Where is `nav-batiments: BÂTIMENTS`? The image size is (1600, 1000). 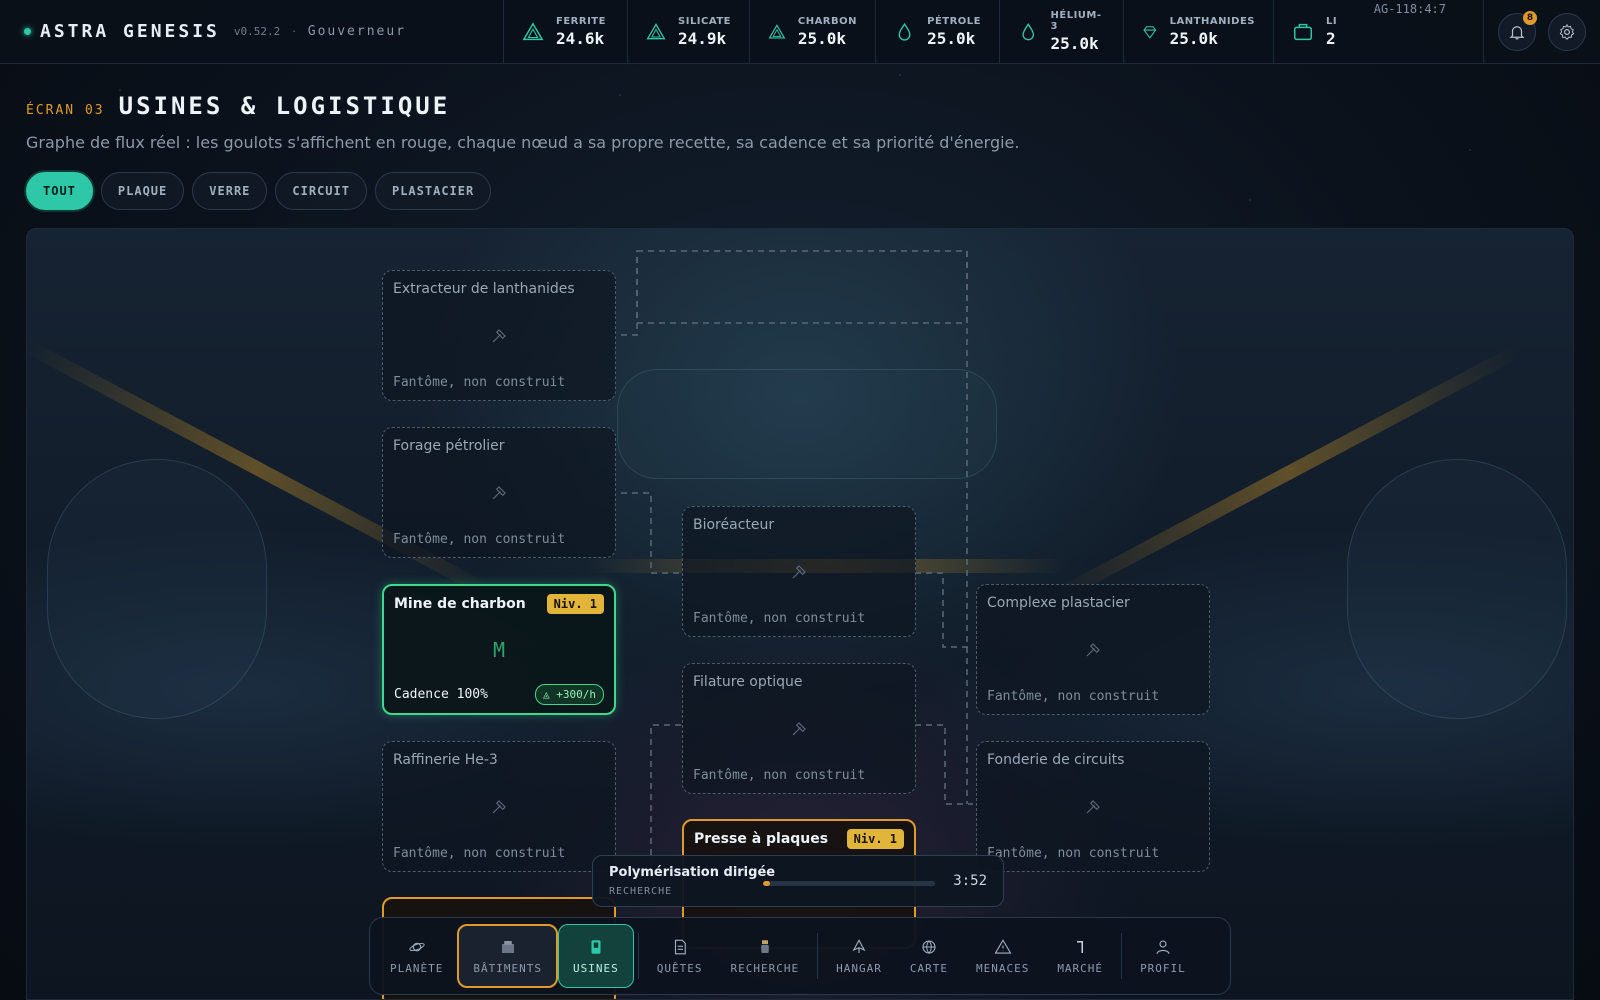 nav-batiments: BÂTIMENTS is located at coordinates (507, 956).